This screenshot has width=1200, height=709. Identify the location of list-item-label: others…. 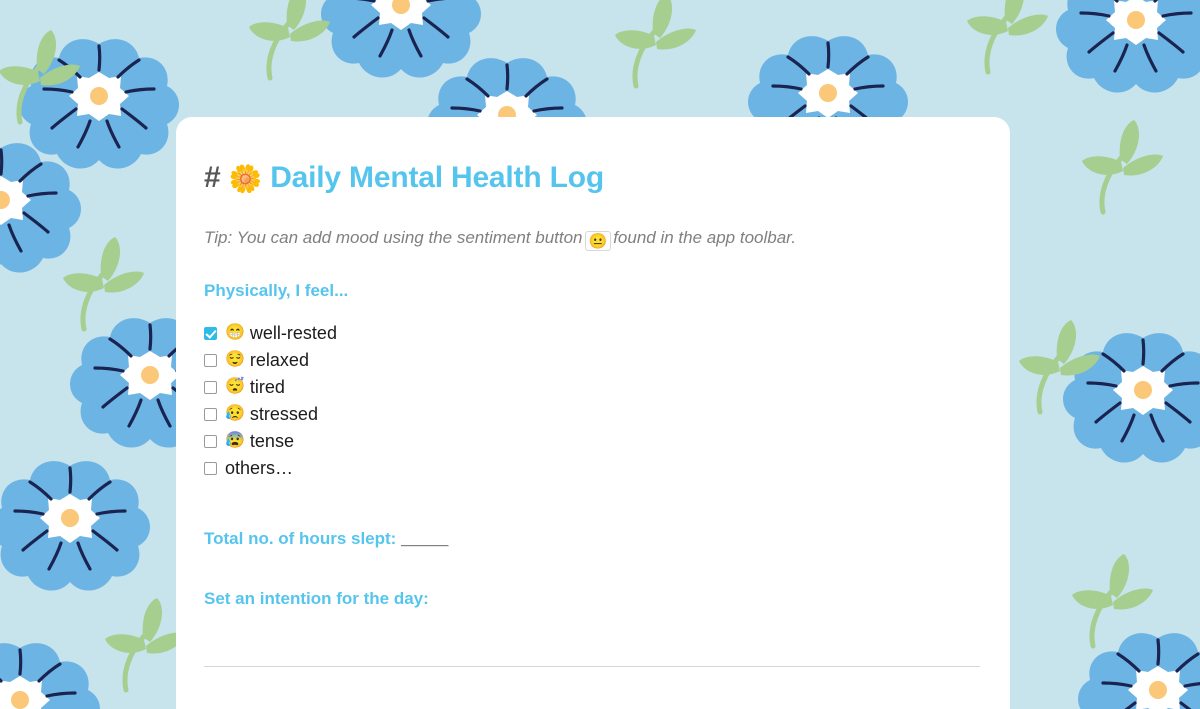
(259, 468).